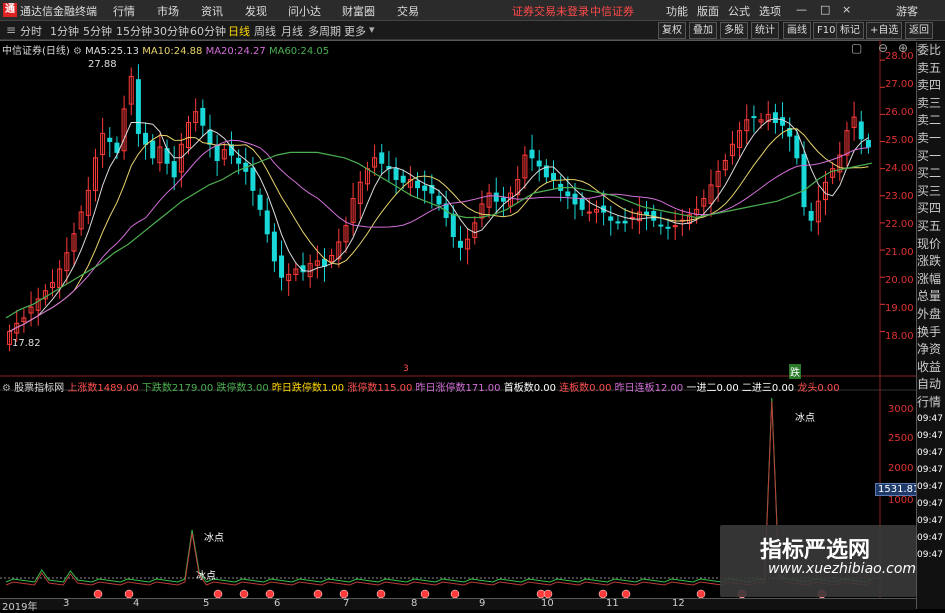 This screenshot has height=613, width=945. What do you see at coordinates (929, 225) in the screenshot?
I see `side-panel-item: 买五` at bounding box center [929, 225].